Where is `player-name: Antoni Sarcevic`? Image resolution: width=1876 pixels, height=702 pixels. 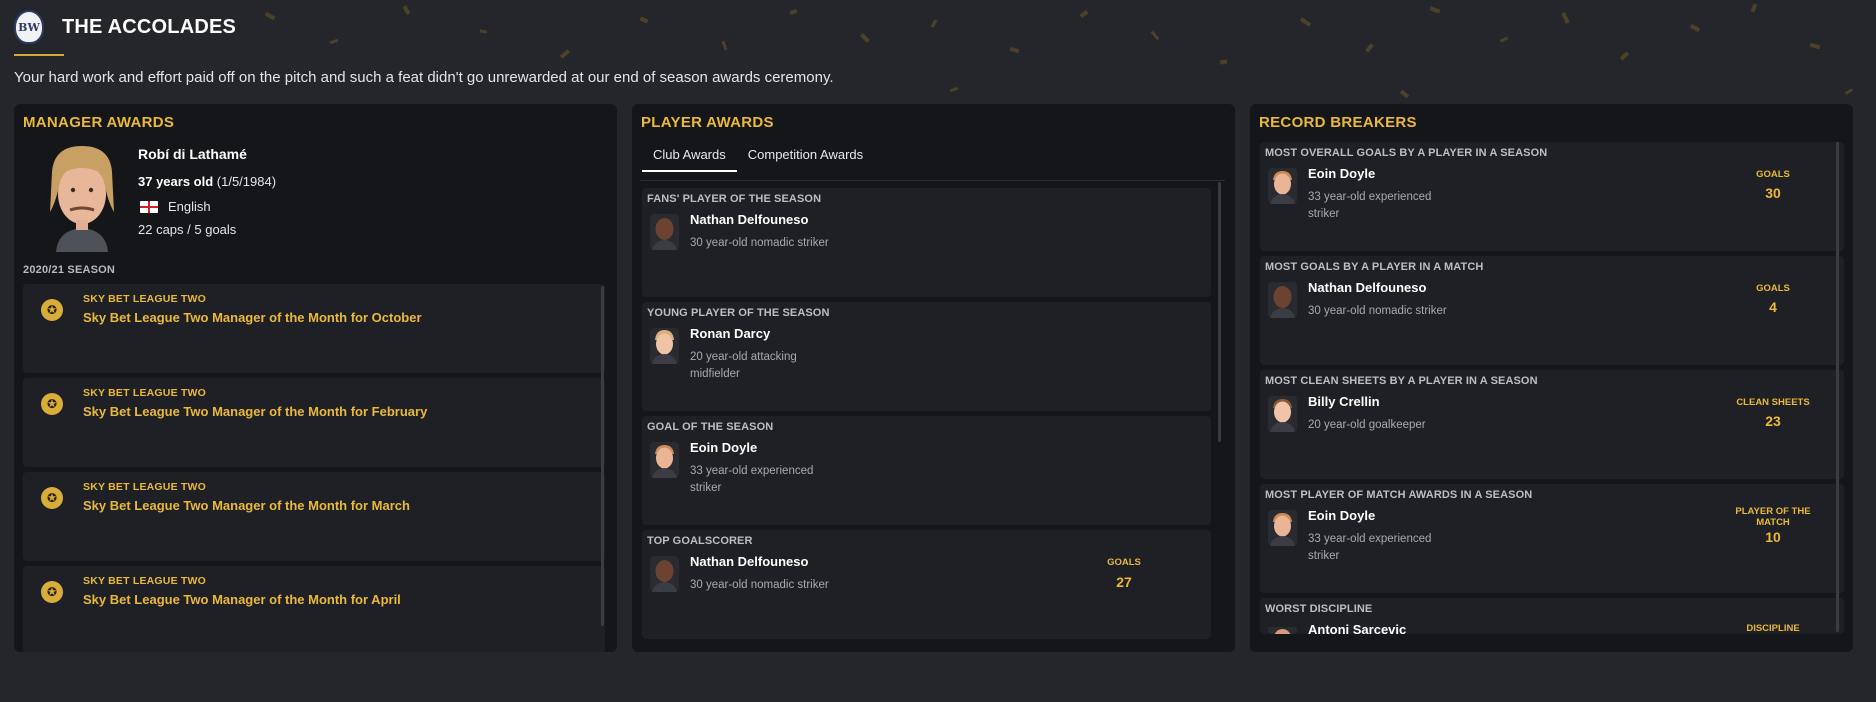 player-name: Antoni Sarcevic is located at coordinates (1357, 629).